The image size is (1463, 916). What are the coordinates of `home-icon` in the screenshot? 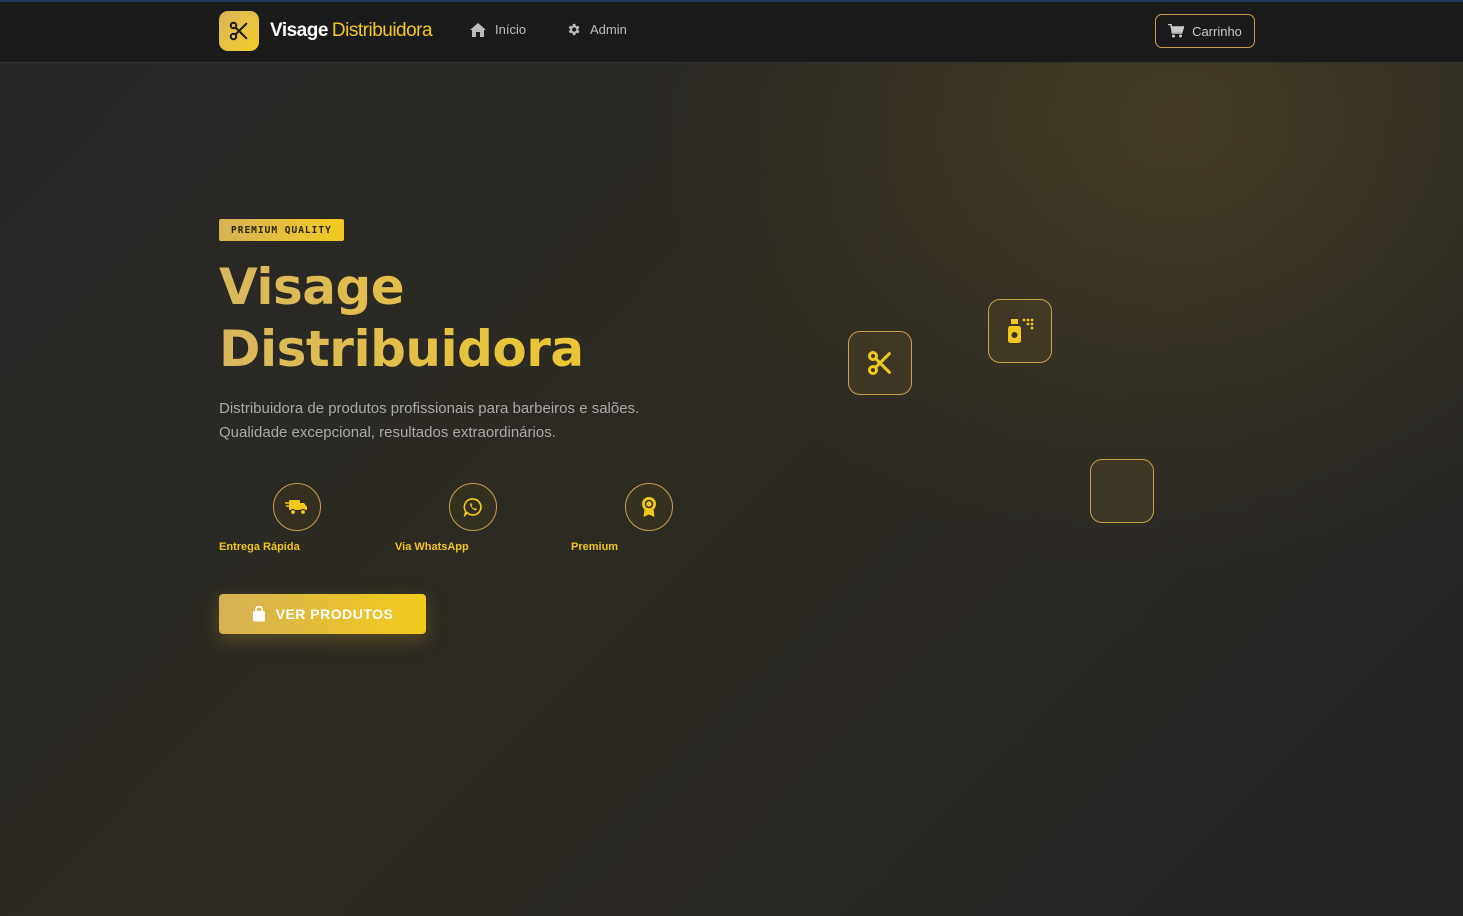 It's located at (478, 29).